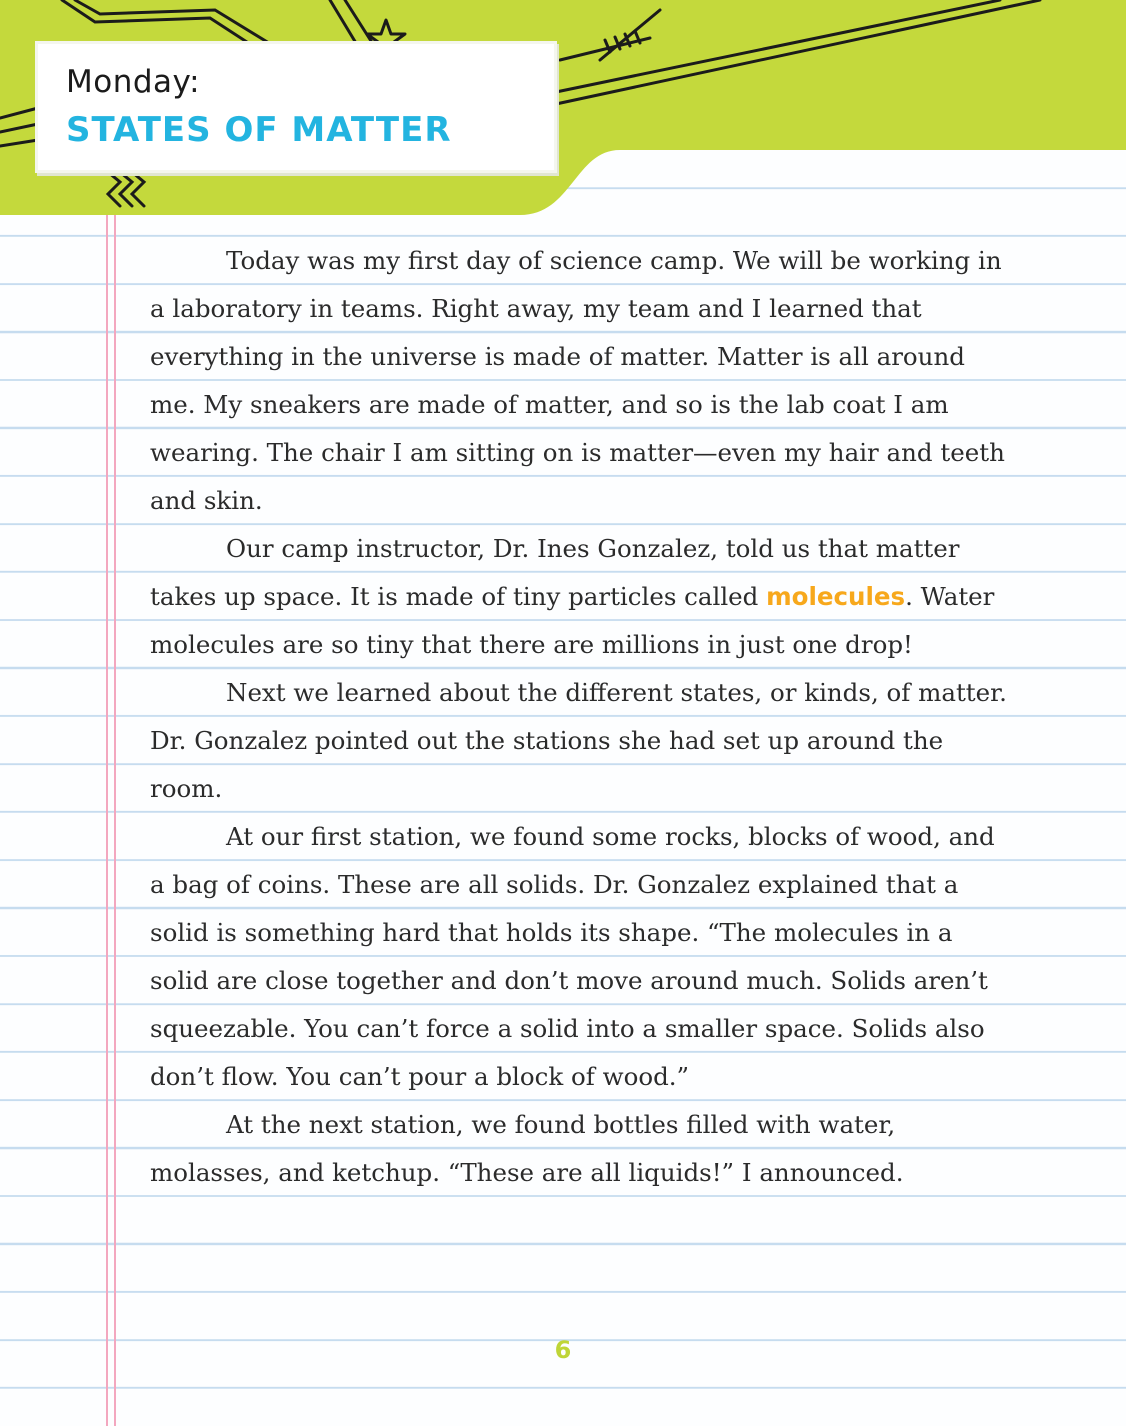 The height and width of the screenshot is (1426, 1126). Describe the element at coordinates (133, 82) in the screenshot. I see `day-label: Monday:` at that location.